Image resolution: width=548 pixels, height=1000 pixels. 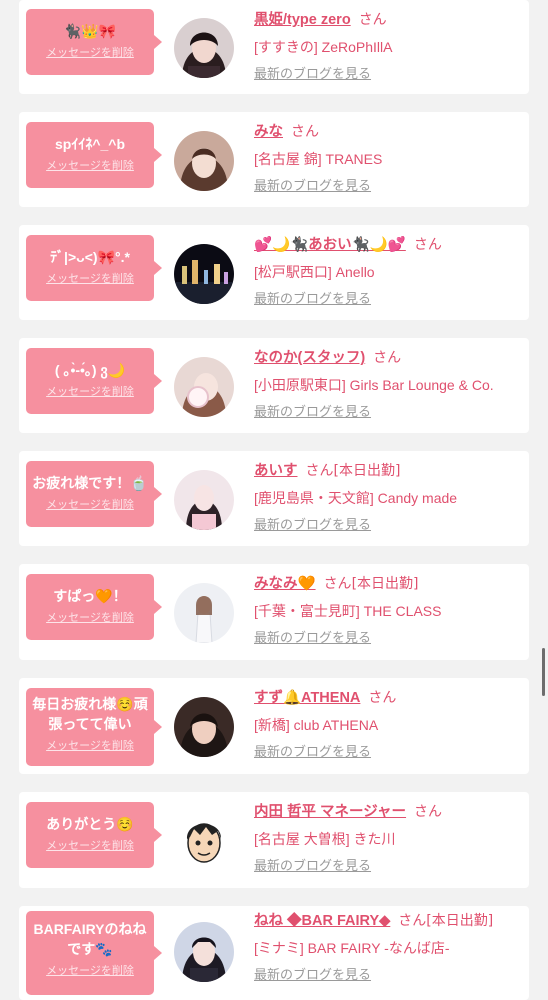 I want to click on shop-info: [ミナミ] BAR FAIRY -なんば店-, so click(x=352, y=948).